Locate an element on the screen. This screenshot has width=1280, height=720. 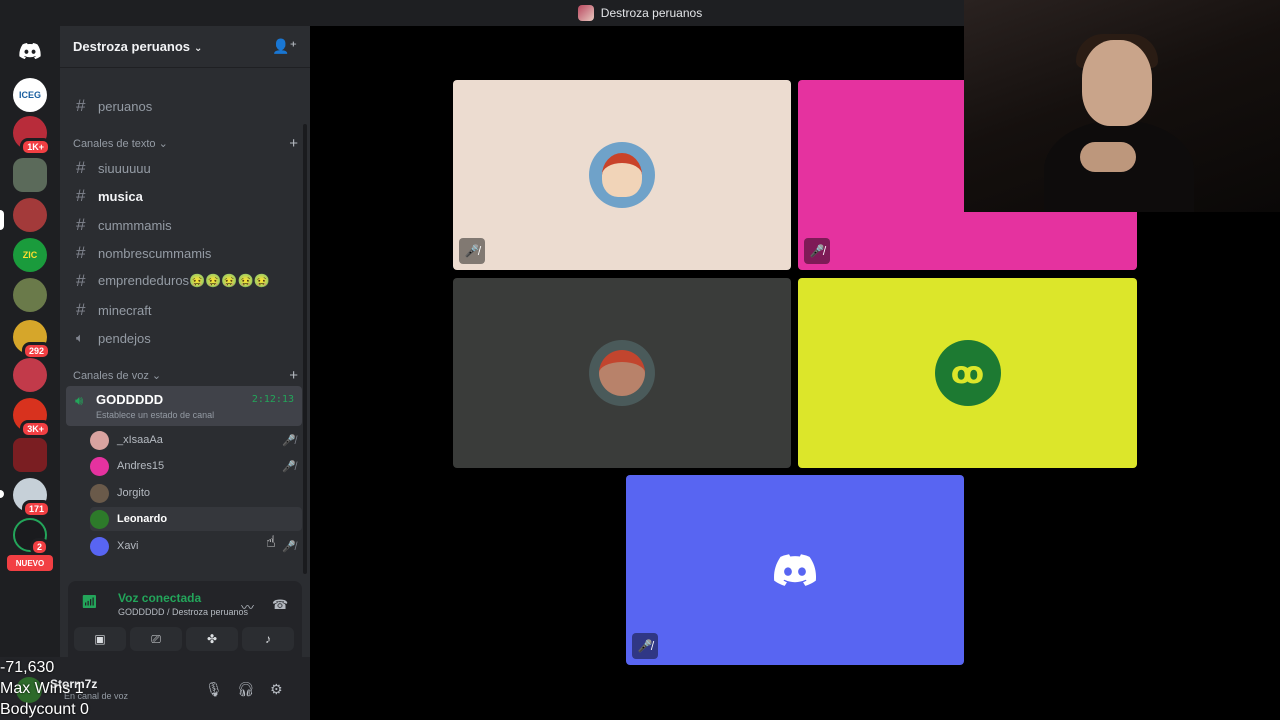
voice-user: Leonardo is located at coordinates (196, 519).